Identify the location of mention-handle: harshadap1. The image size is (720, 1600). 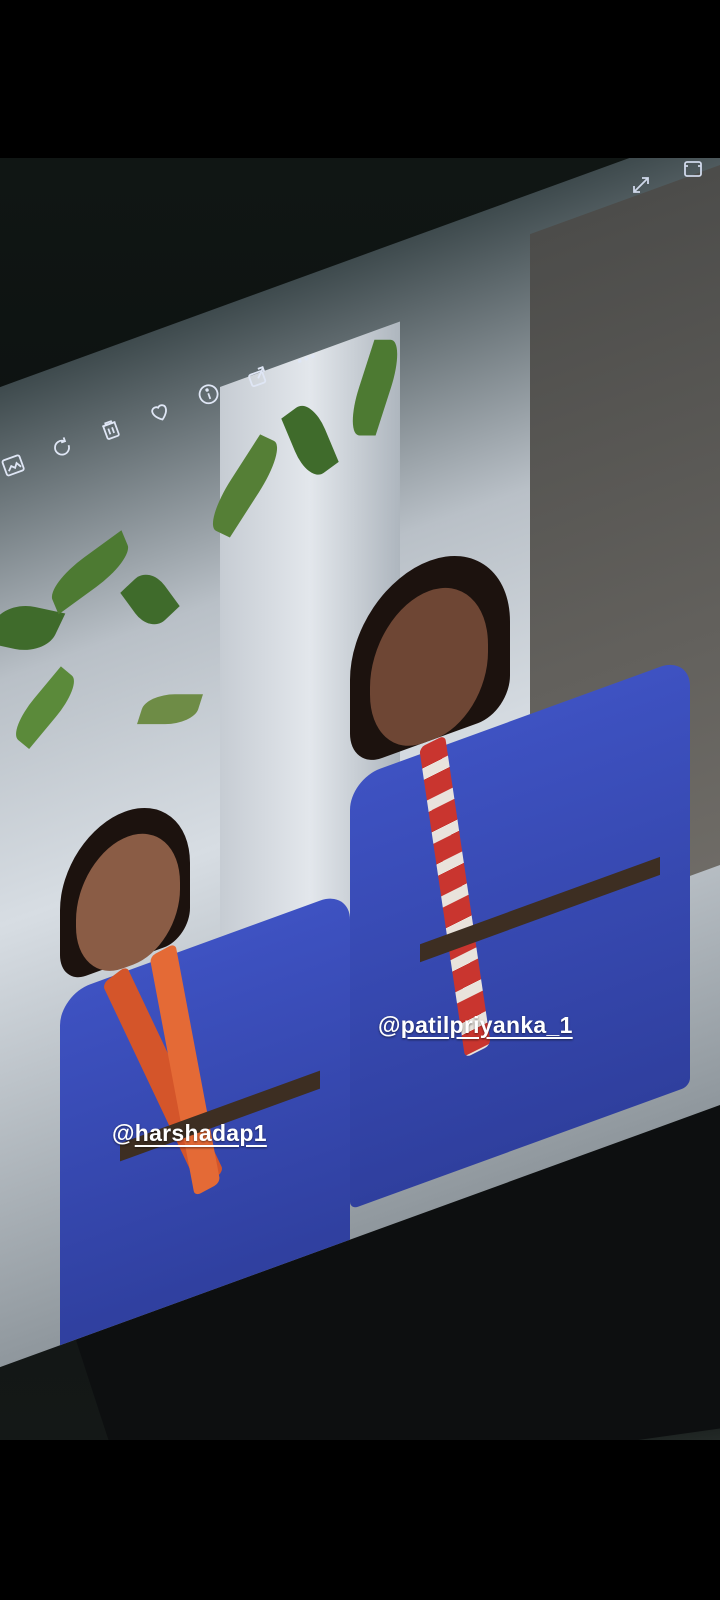
(200, 1133).